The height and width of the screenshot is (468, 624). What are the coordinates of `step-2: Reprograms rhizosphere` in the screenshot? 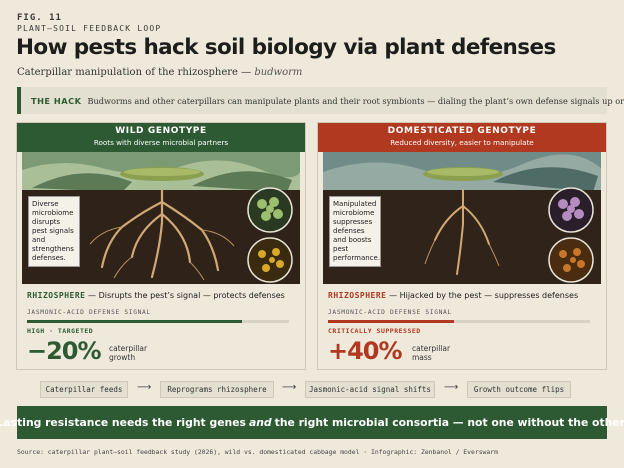 It's located at (217, 389).